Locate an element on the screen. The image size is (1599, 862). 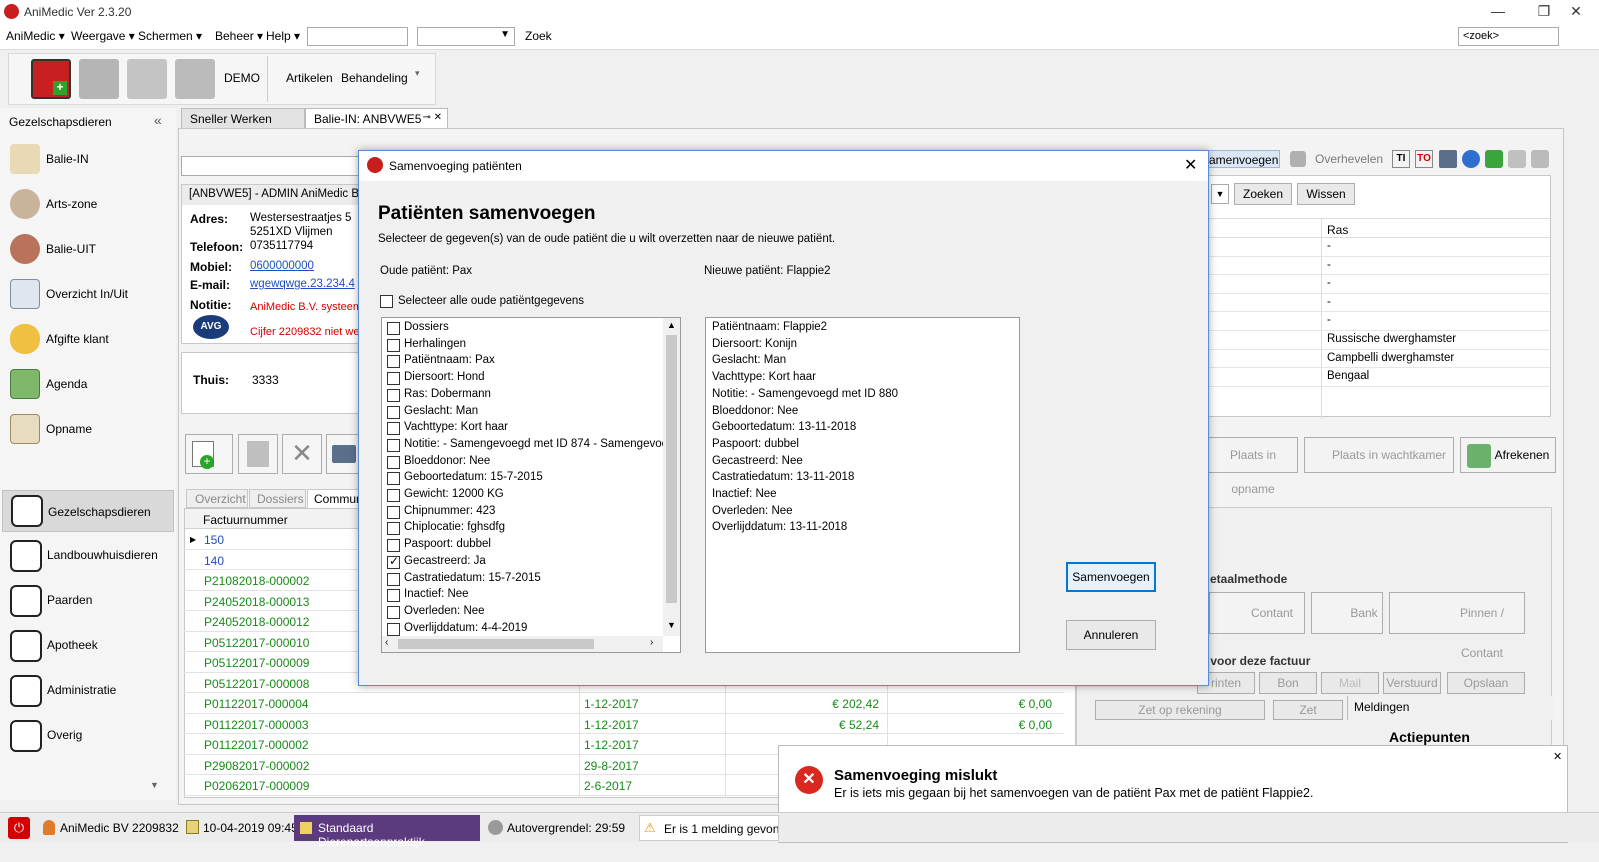
power-icon: ⏻ is located at coordinates (19, 828).